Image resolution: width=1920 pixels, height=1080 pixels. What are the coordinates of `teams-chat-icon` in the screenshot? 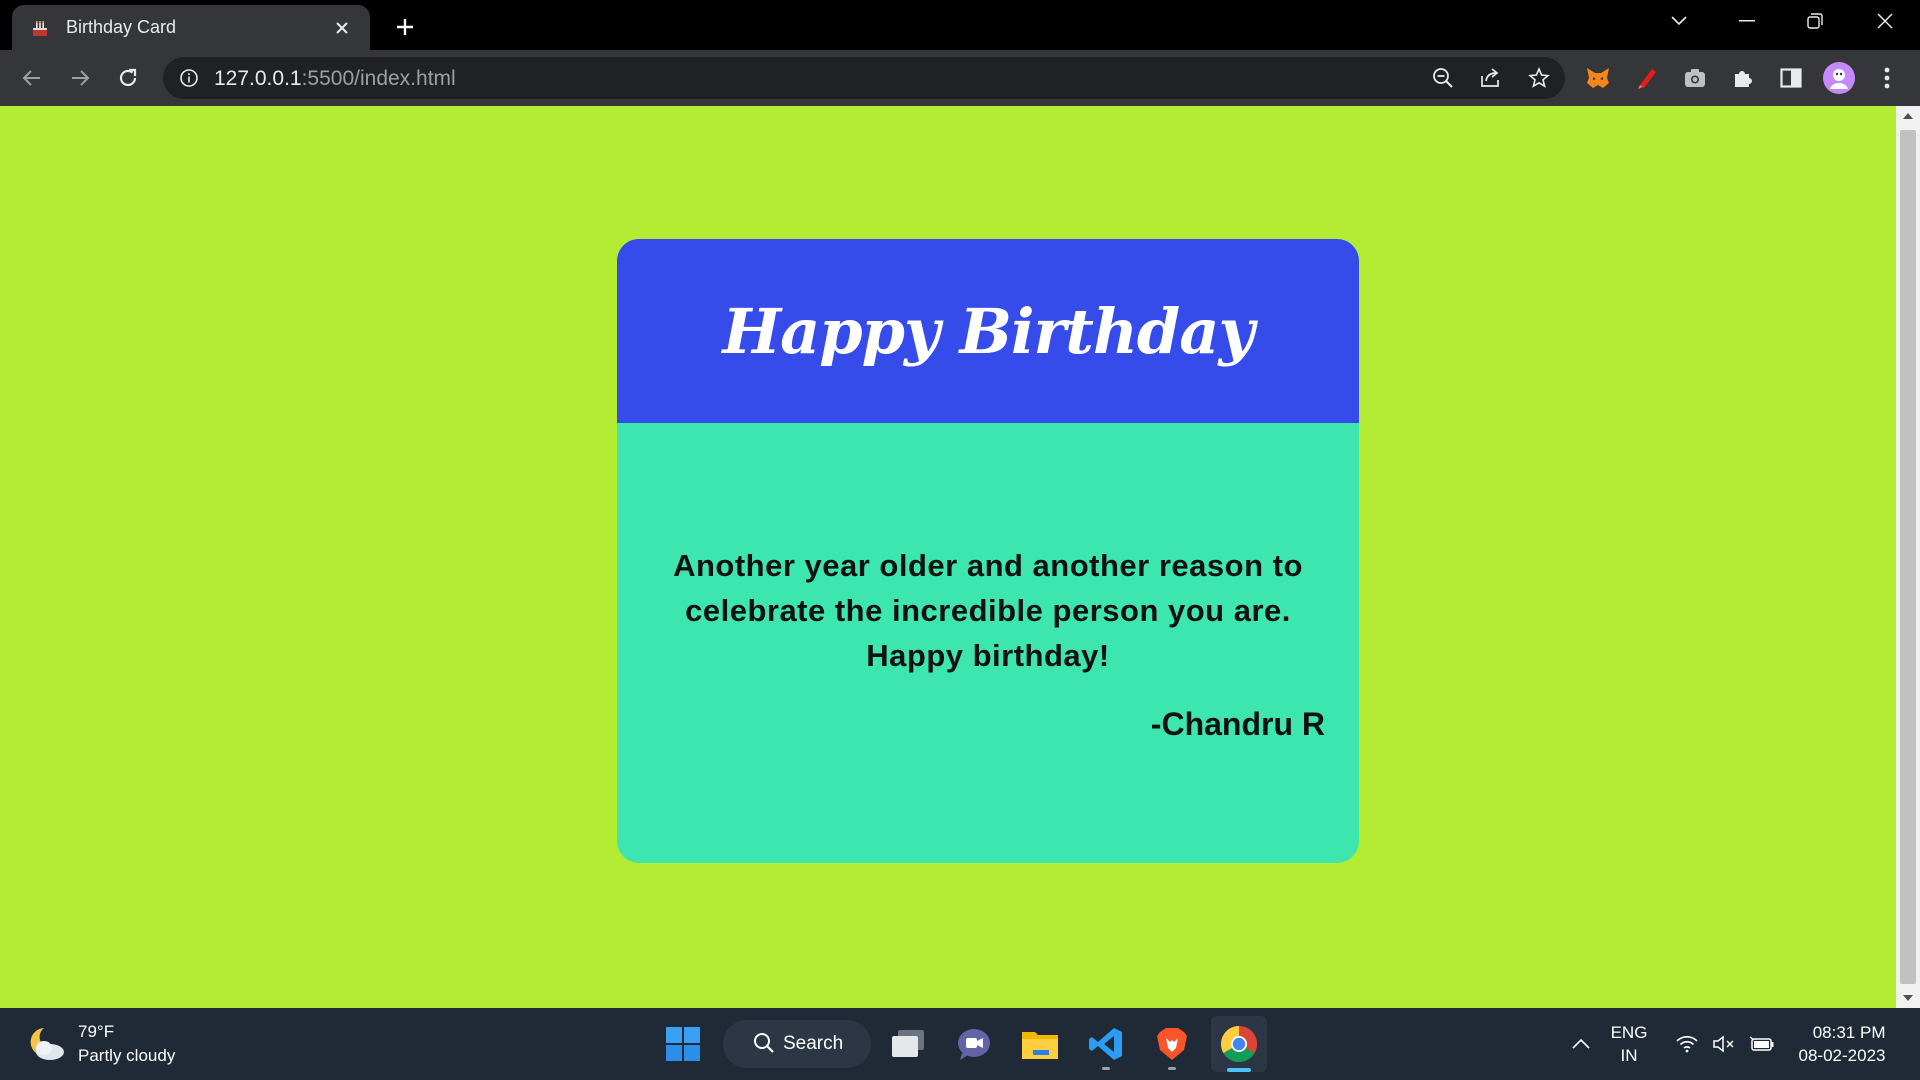 It's located at (974, 1044).